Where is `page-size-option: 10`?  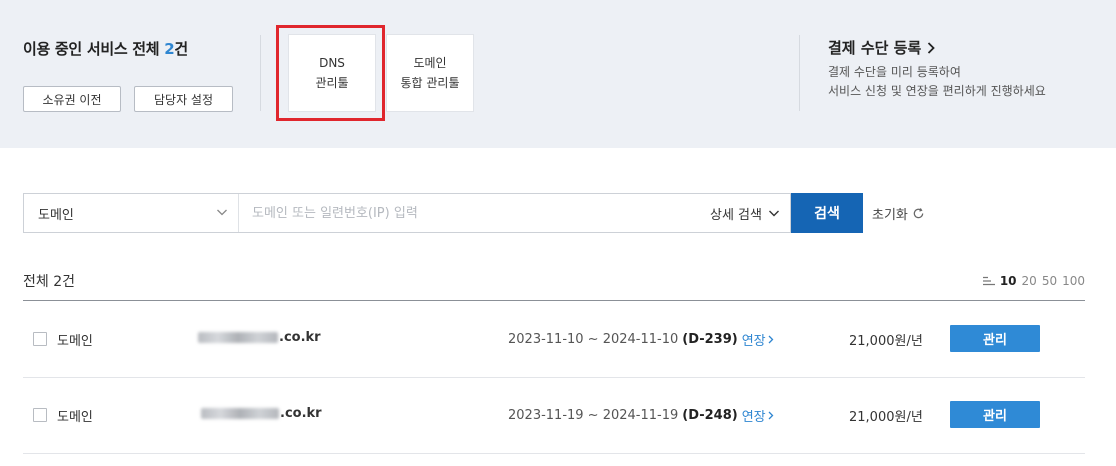
page-size-option: 10 is located at coordinates (1008, 281).